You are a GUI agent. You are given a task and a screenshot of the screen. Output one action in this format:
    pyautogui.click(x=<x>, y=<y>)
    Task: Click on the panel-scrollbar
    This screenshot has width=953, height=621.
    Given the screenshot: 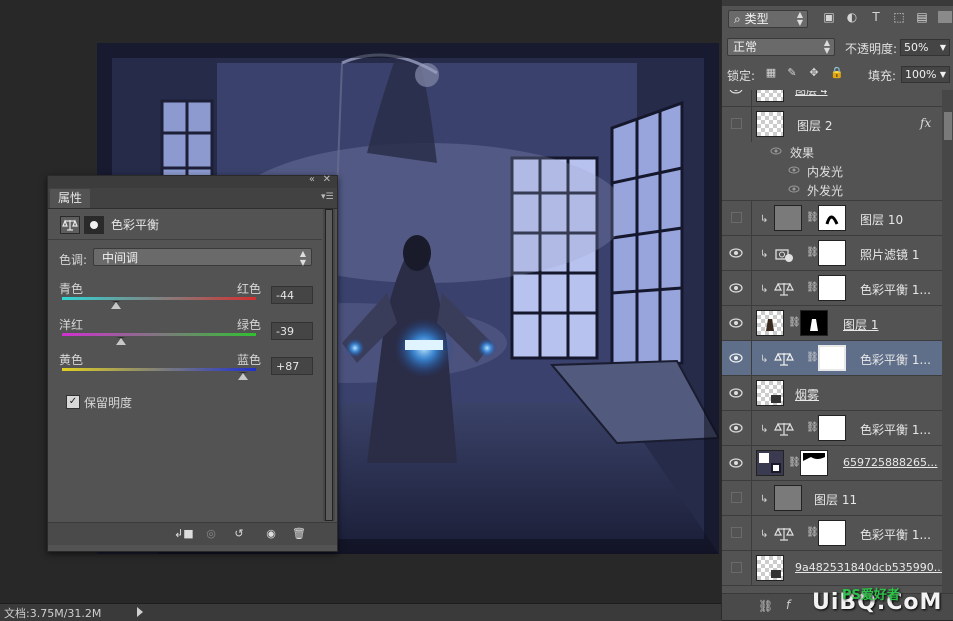 What is the action you would take?
    pyautogui.click(x=329, y=365)
    